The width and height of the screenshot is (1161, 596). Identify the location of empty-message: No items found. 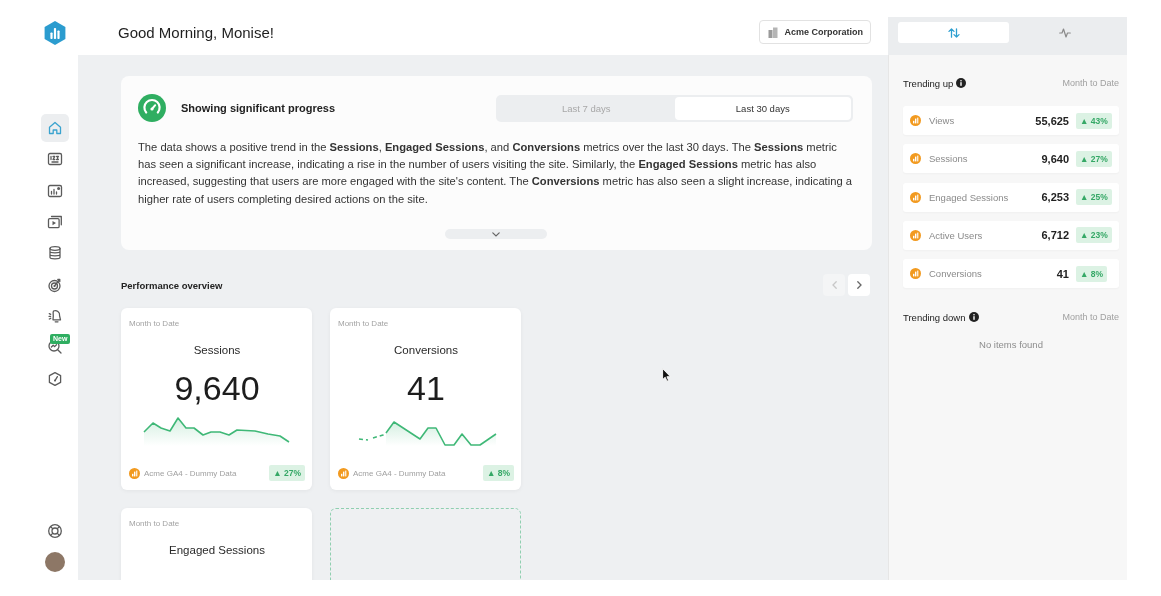
(1011, 345).